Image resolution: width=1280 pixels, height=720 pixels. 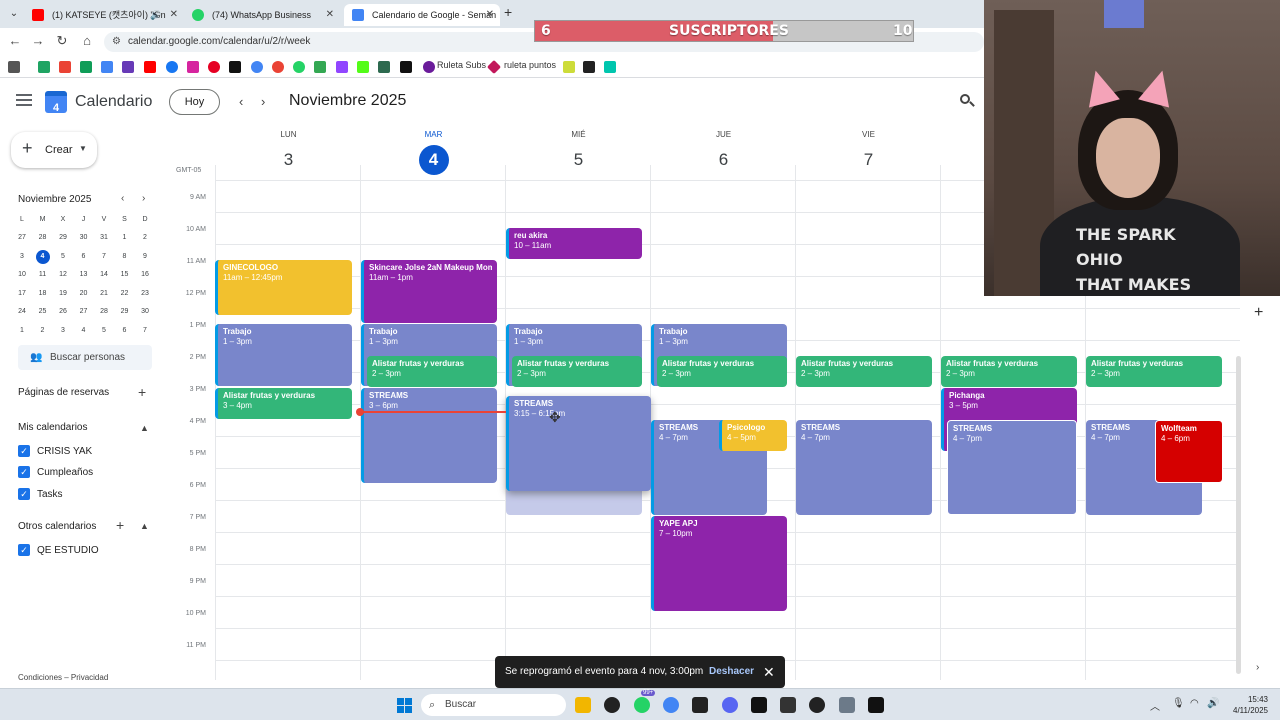 I want to click on obs-icon, so click(x=817, y=705).